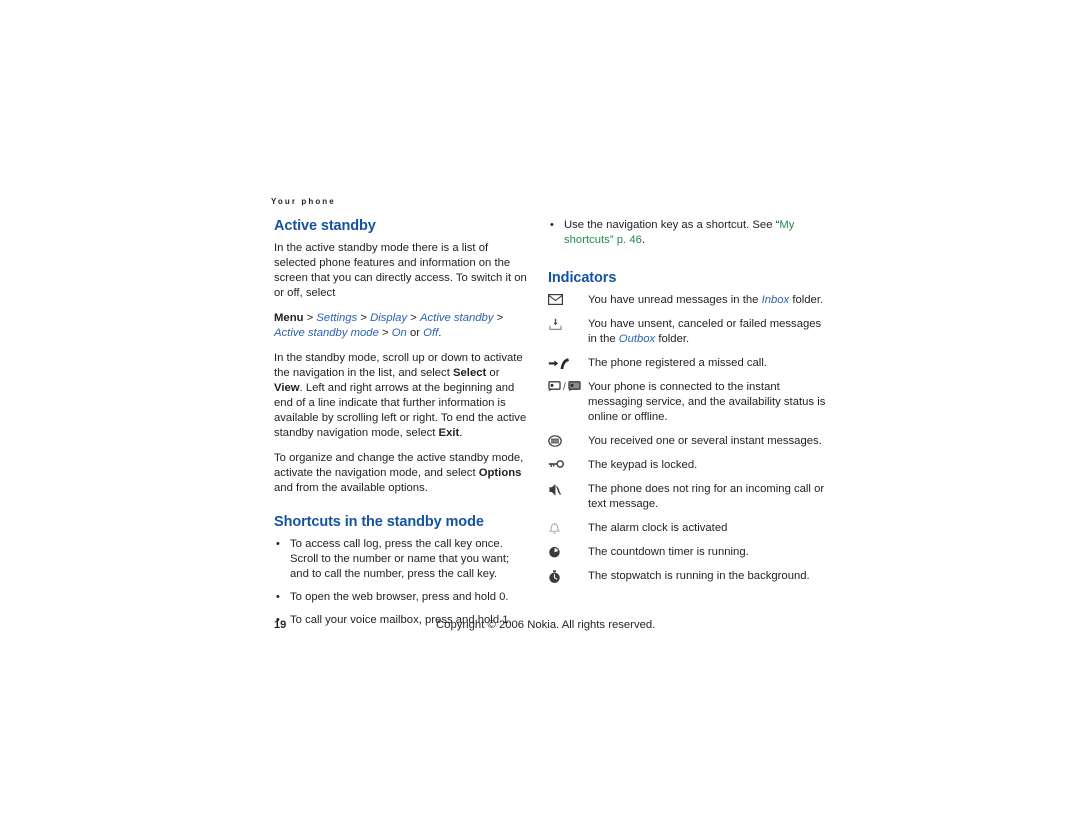 The width and height of the screenshot is (1080, 834). I want to click on envelope-icon, so click(568, 299).